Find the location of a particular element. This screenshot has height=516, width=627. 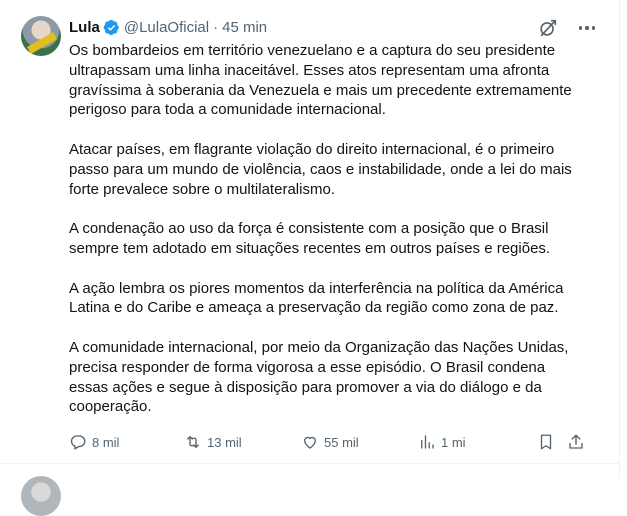

share-button is located at coordinates (576, 442).